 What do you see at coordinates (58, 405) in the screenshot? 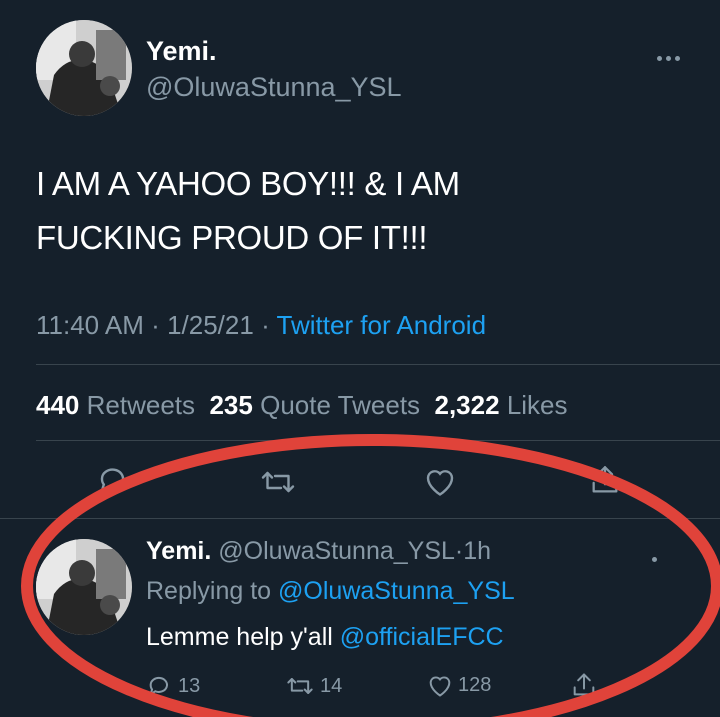
I see `retweets-count: 440` at bounding box center [58, 405].